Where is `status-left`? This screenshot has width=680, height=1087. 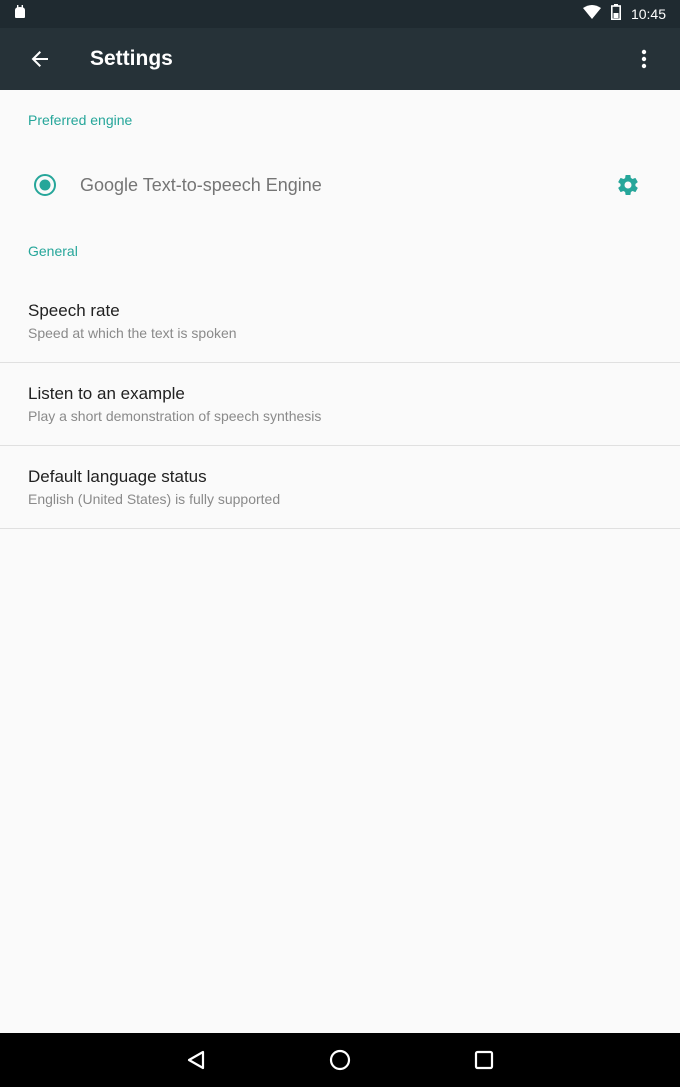
status-left is located at coordinates (20, 14).